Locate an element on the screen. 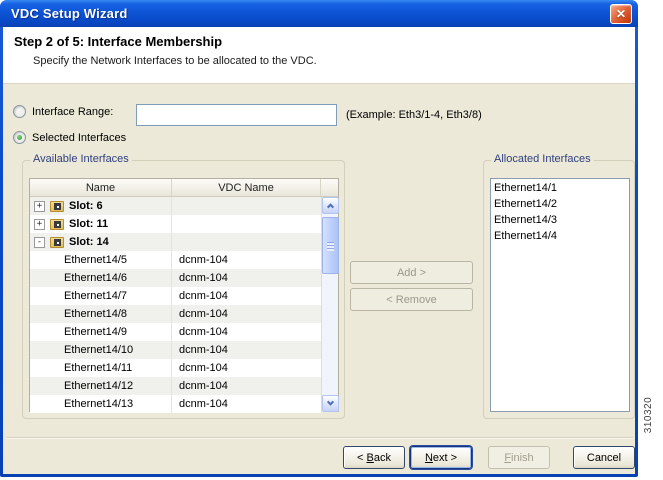 This screenshot has height=480, width=663. row-label: Slot: 11 is located at coordinates (89, 224).